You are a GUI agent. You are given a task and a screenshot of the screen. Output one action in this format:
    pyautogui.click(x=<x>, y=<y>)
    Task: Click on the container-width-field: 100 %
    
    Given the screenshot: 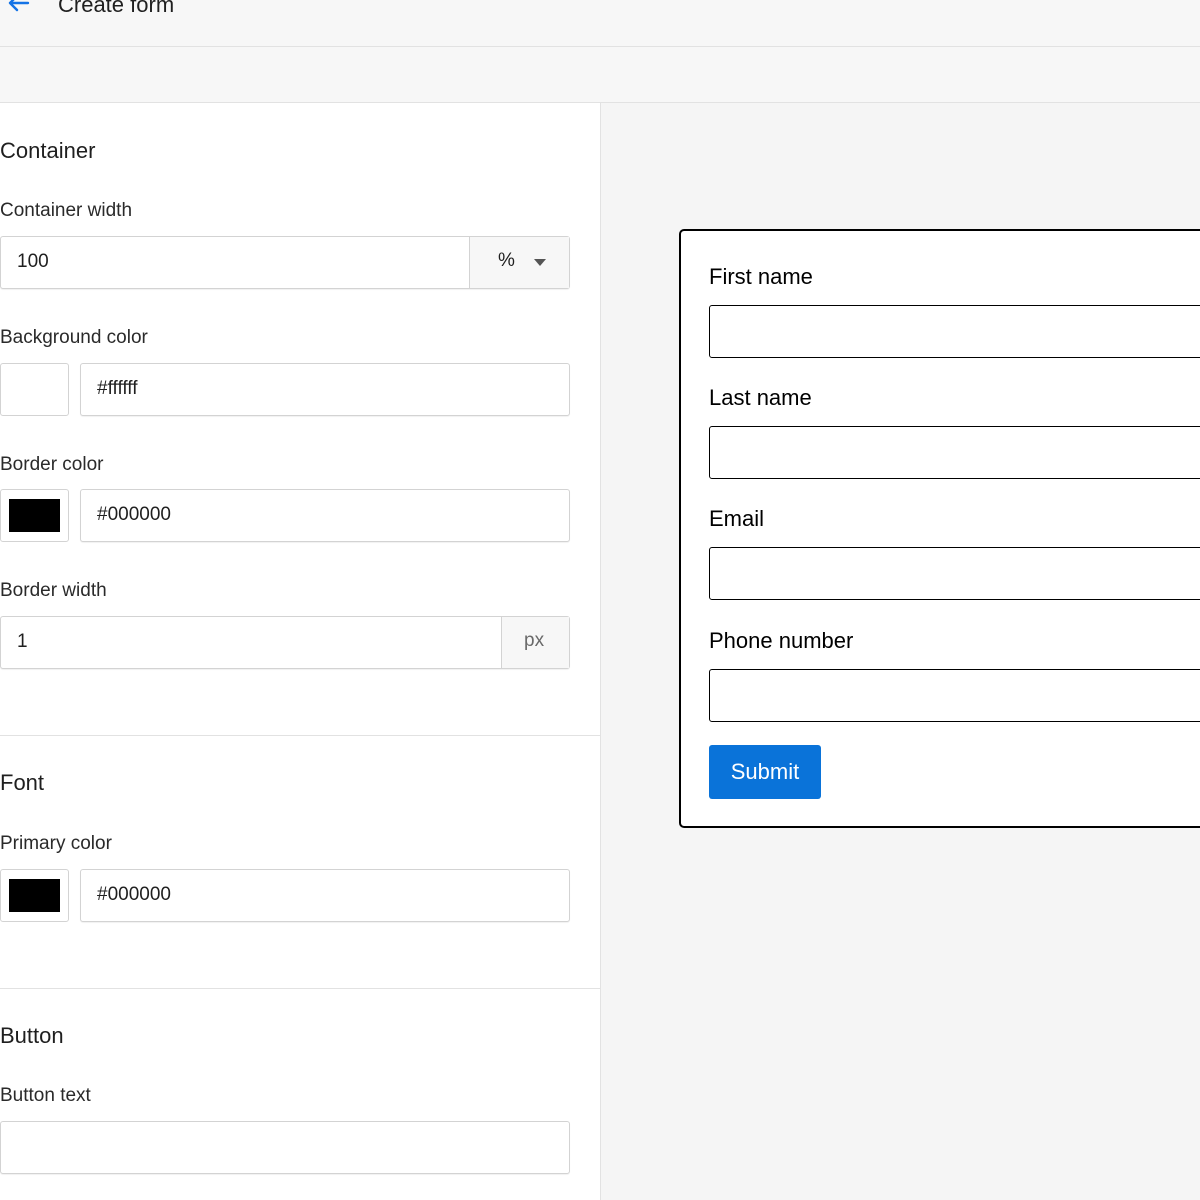 What is the action you would take?
    pyautogui.click(x=285, y=262)
    